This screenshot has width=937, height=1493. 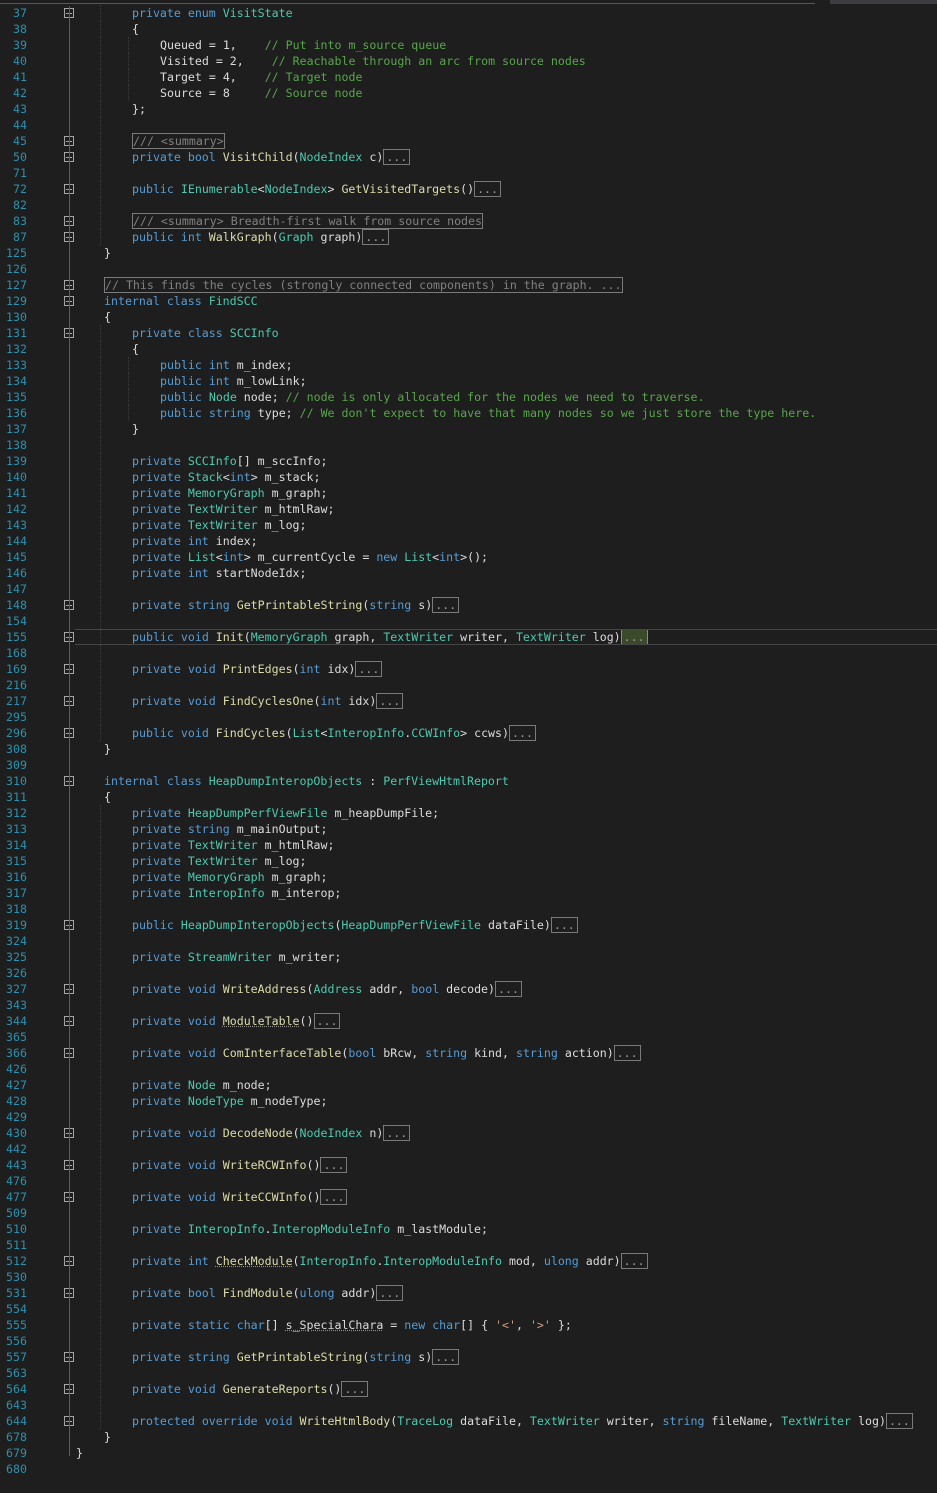 What do you see at coordinates (178, 141) in the screenshot?
I see `collapsed-region-marker: /// <summary>` at bounding box center [178, 141].